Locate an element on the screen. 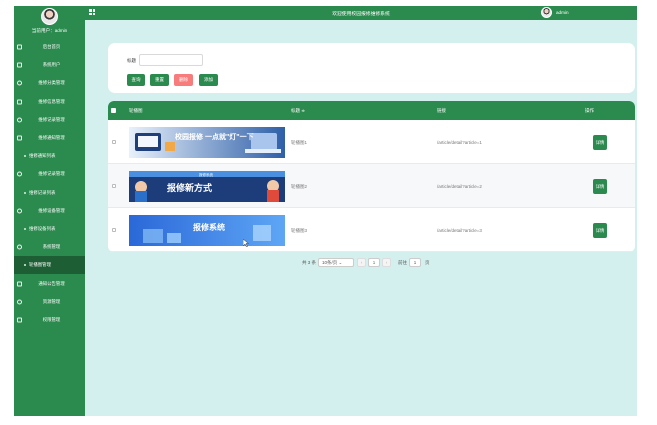 The width and height of the screenshot is (657, 425). col-action-header: 操作 is located at coordinates (589, 110).